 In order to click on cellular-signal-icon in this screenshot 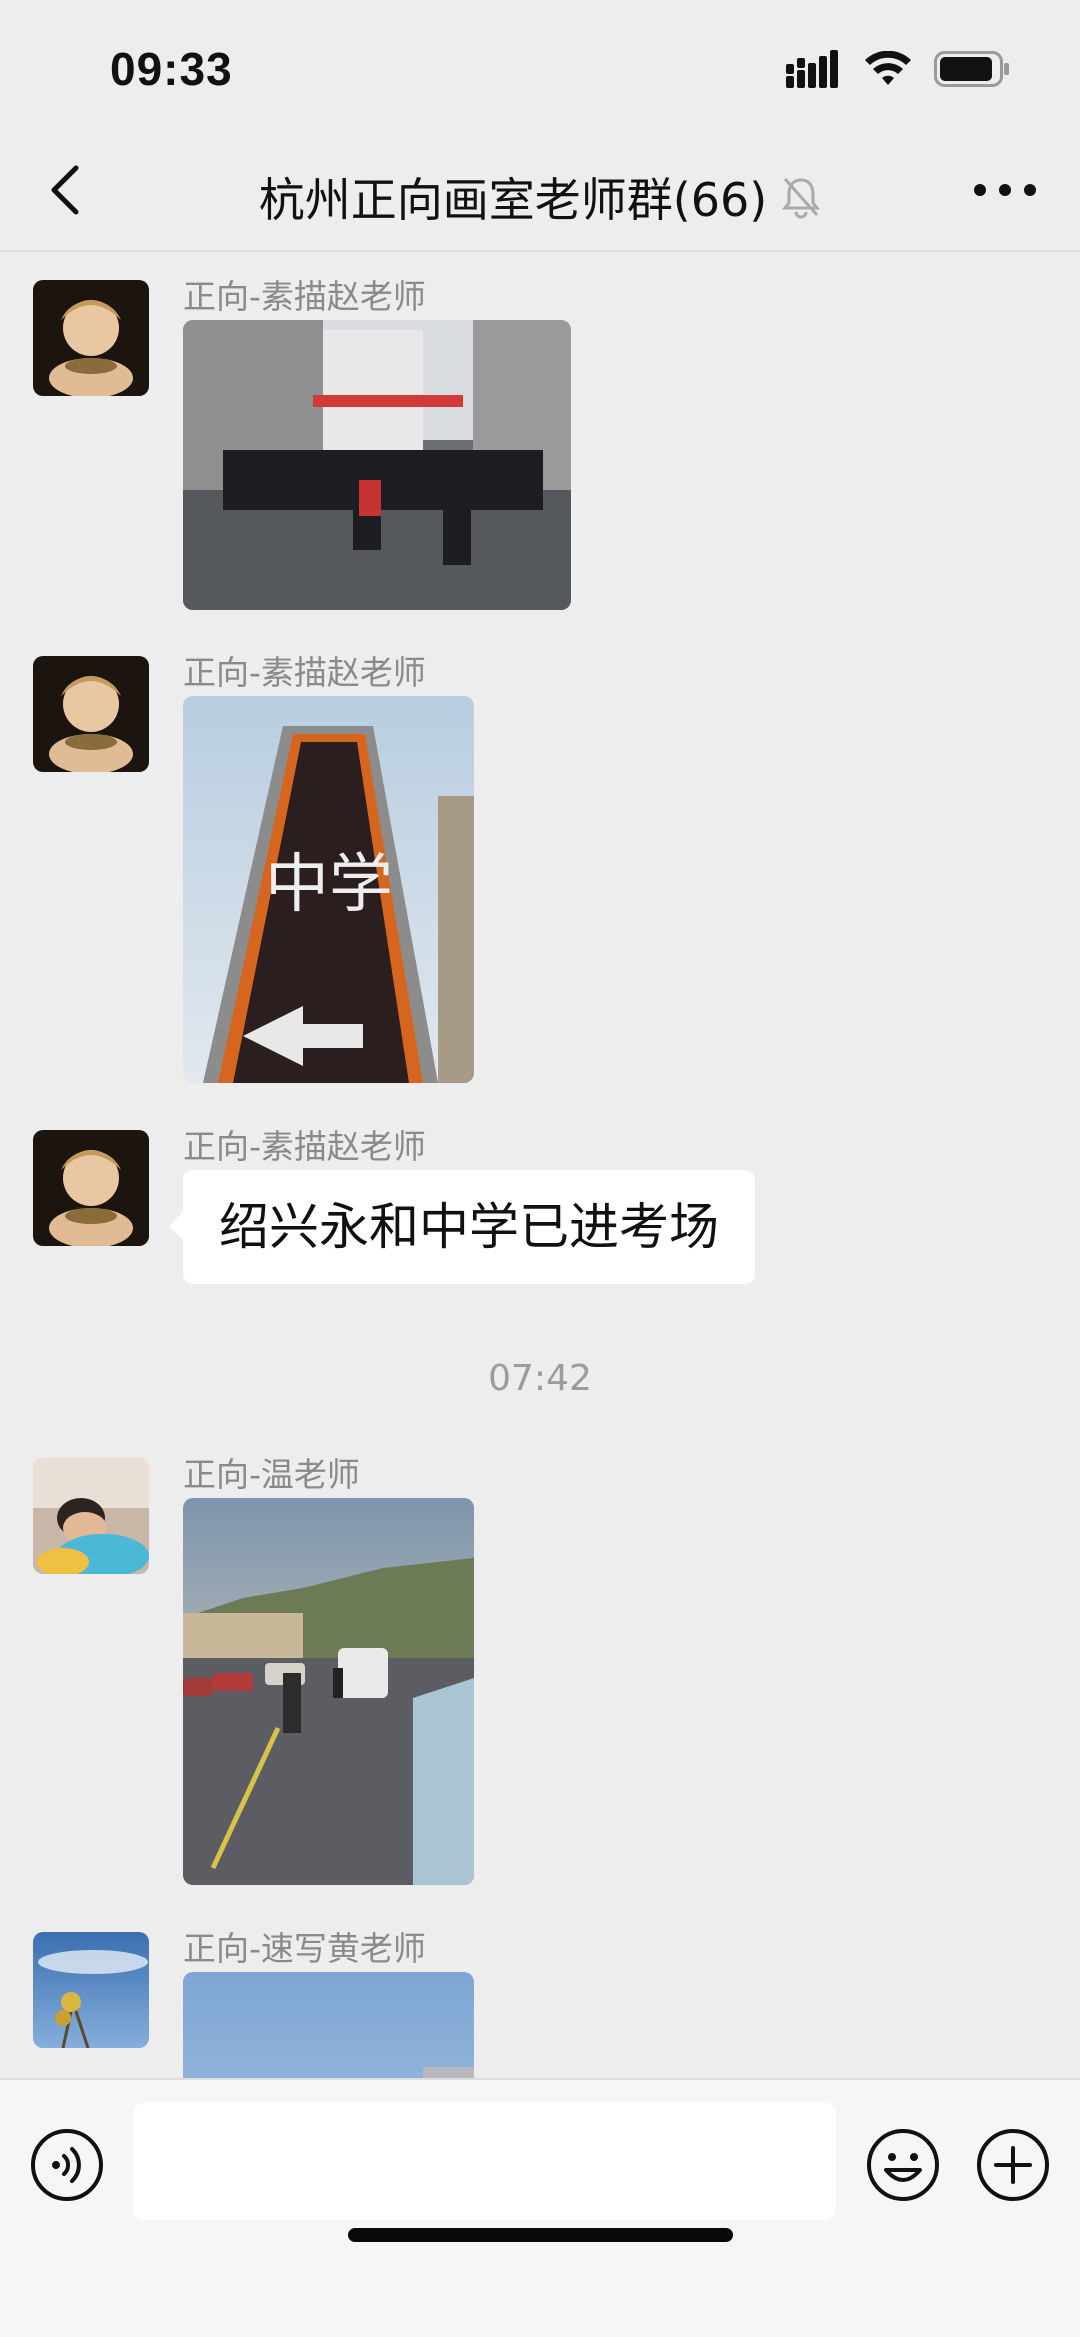, I will do `click(812, 69)`.